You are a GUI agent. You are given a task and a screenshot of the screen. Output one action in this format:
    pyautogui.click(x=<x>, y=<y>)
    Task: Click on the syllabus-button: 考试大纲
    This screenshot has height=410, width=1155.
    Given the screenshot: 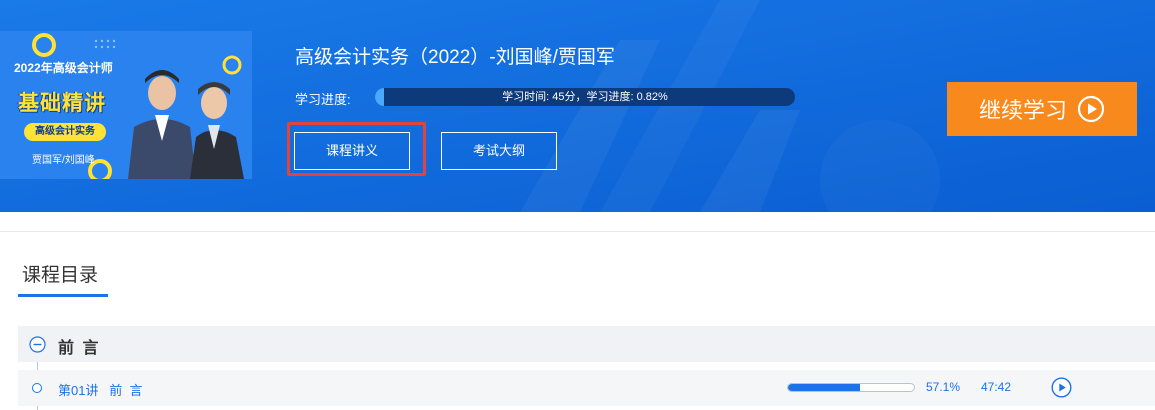 What is the action you would take?
    pyautogui.click(x=499, y=151)
    